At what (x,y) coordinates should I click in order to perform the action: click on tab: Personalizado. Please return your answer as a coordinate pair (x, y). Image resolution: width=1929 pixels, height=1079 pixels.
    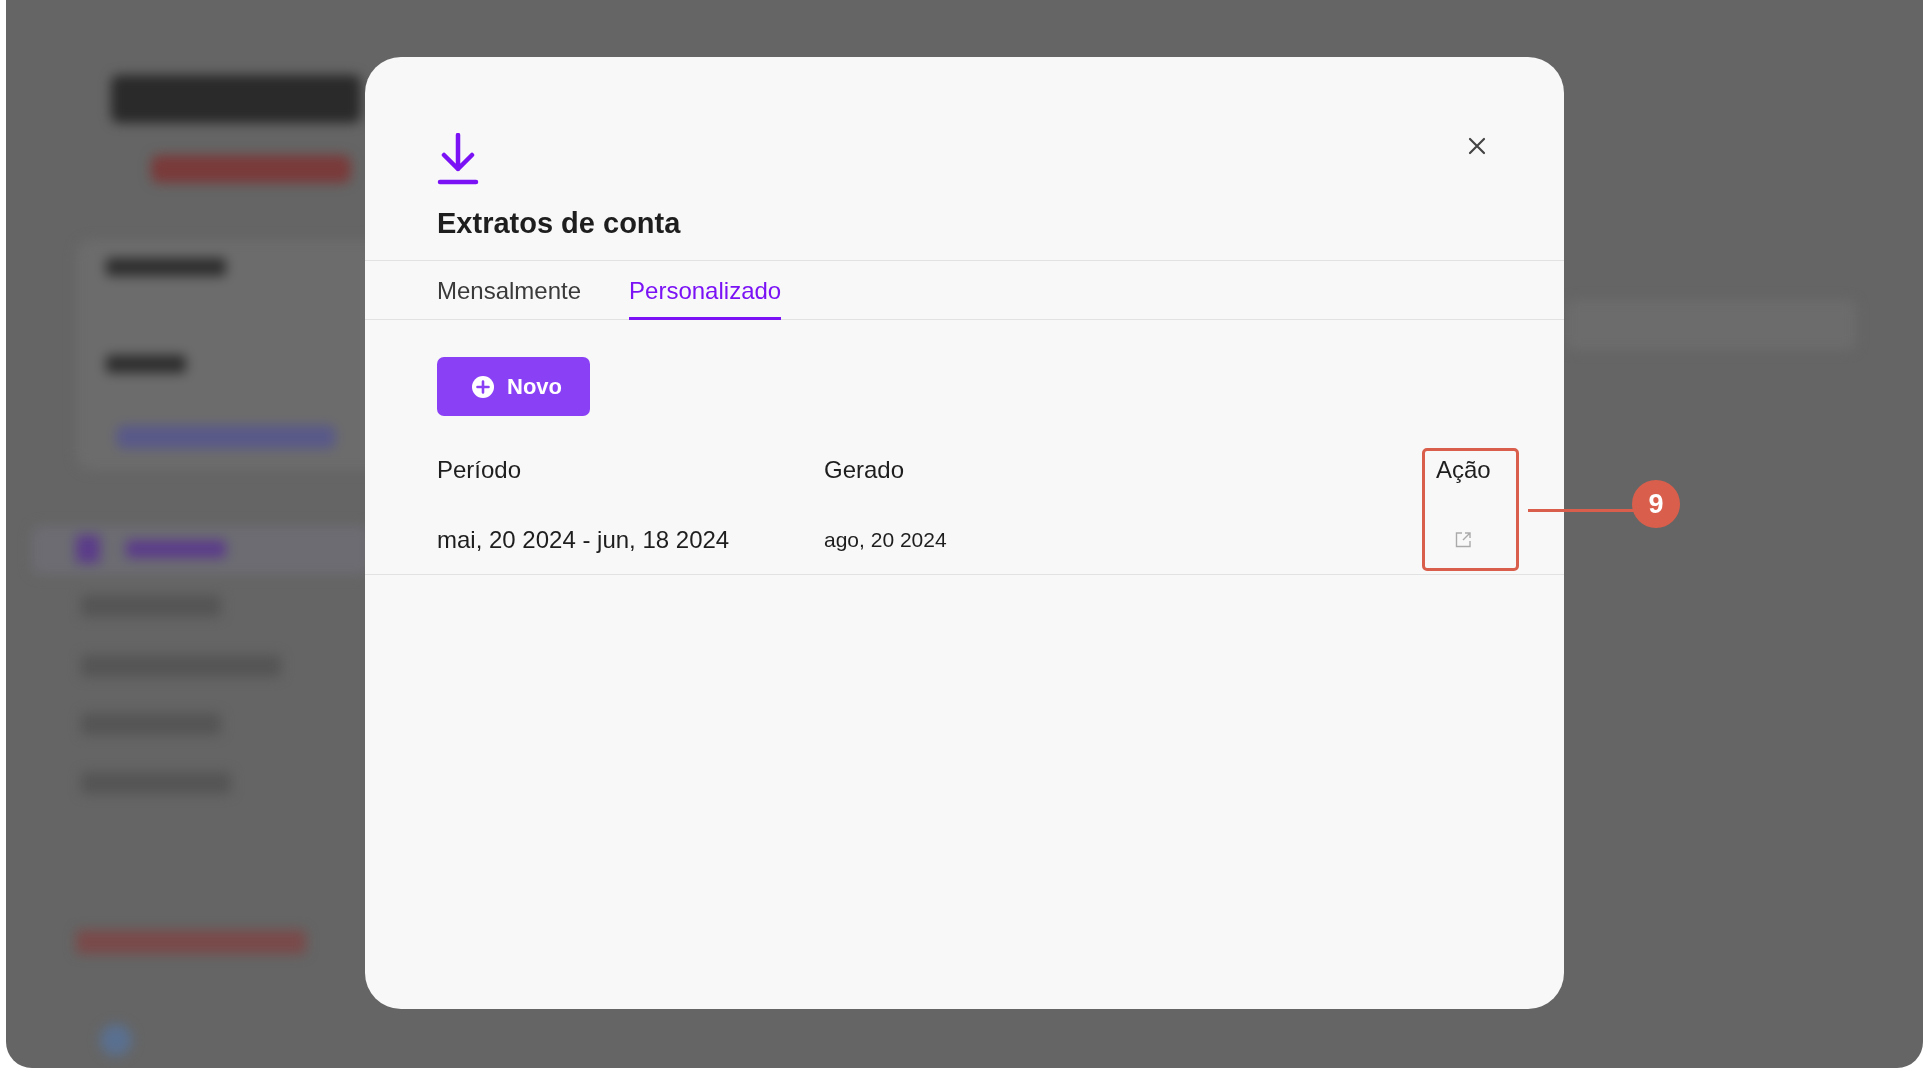
    Looking at the image, I should click on (705, 290).